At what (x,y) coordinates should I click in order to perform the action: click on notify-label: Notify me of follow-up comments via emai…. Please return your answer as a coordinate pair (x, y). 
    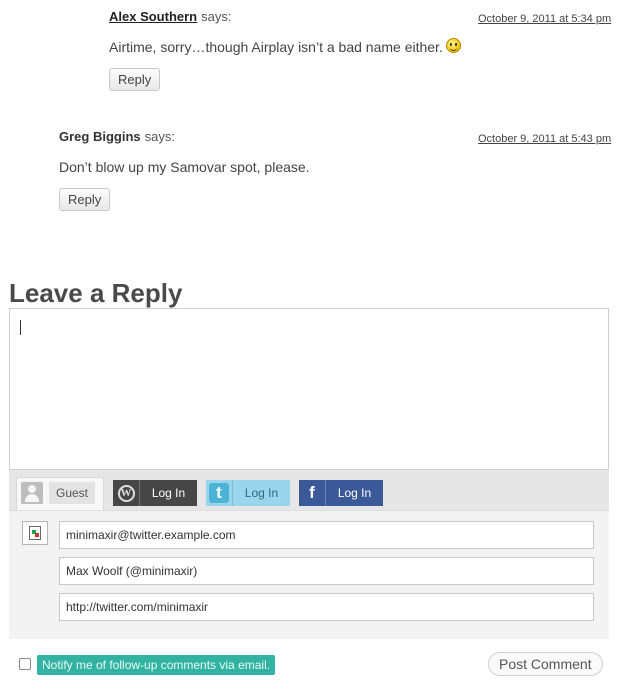
    Looking at the image, I should click on (156, 665).